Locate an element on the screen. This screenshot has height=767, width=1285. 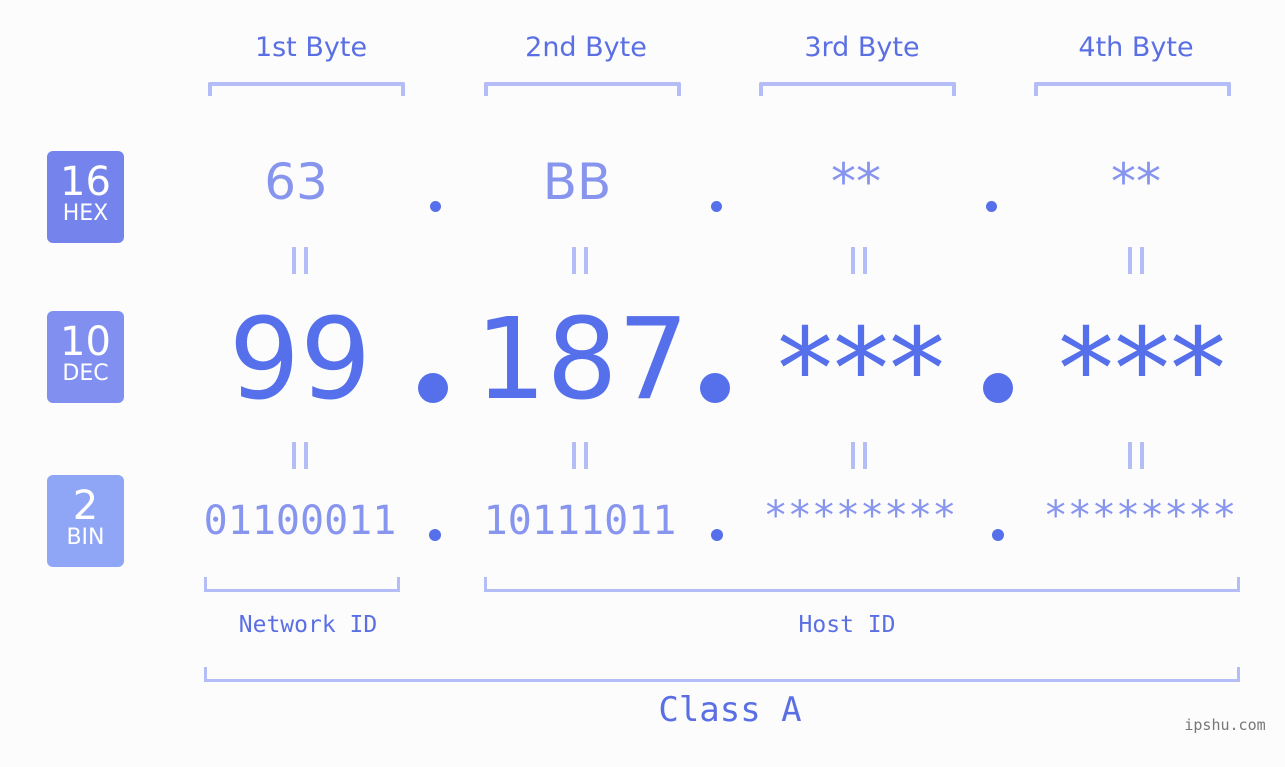
dec-value-4: *** is located at coordinates (1142, 370).